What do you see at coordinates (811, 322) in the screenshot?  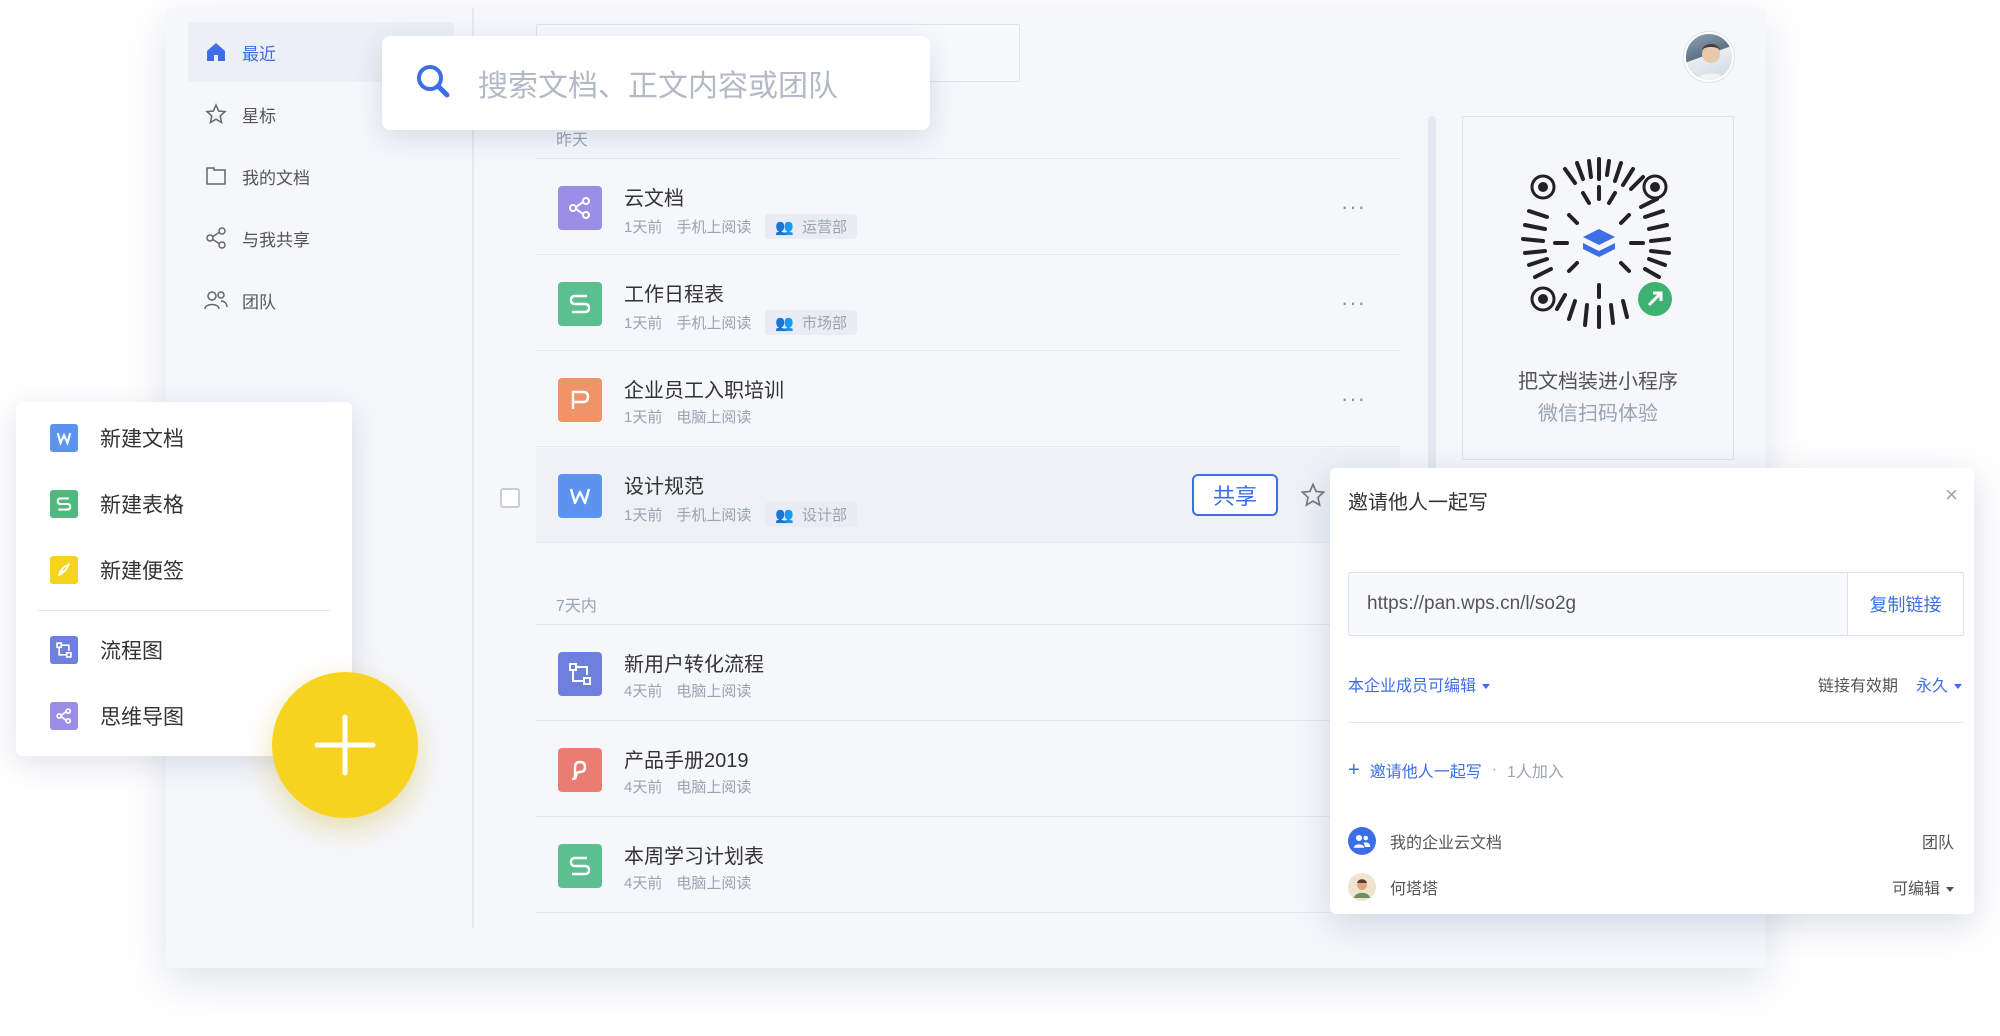 I see `team-tag: 👥 市场部` at bounding box center [811, 322].